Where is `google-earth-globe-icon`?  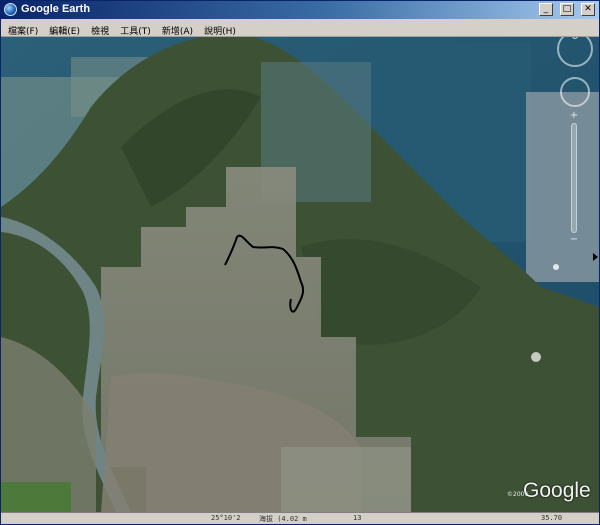
google-earth-globe-icon is located at coordinates (10, 9).